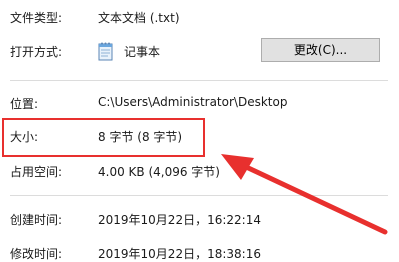  I want to click on opens-with-app-name: 记事本, so click(142, 52).